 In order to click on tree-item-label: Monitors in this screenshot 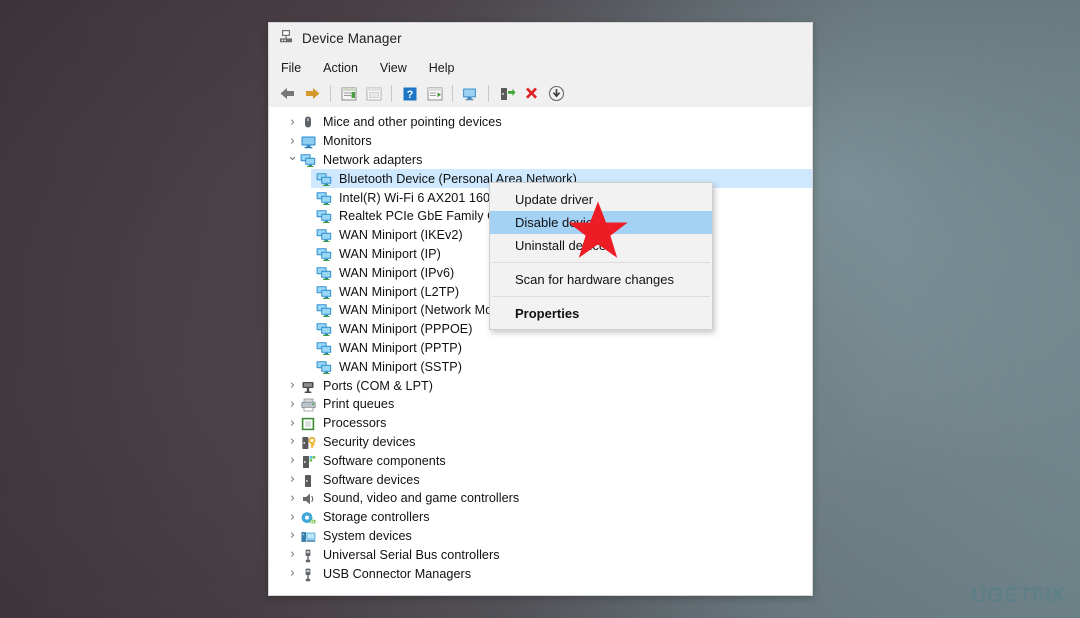, I will do `click(347, 141)`.